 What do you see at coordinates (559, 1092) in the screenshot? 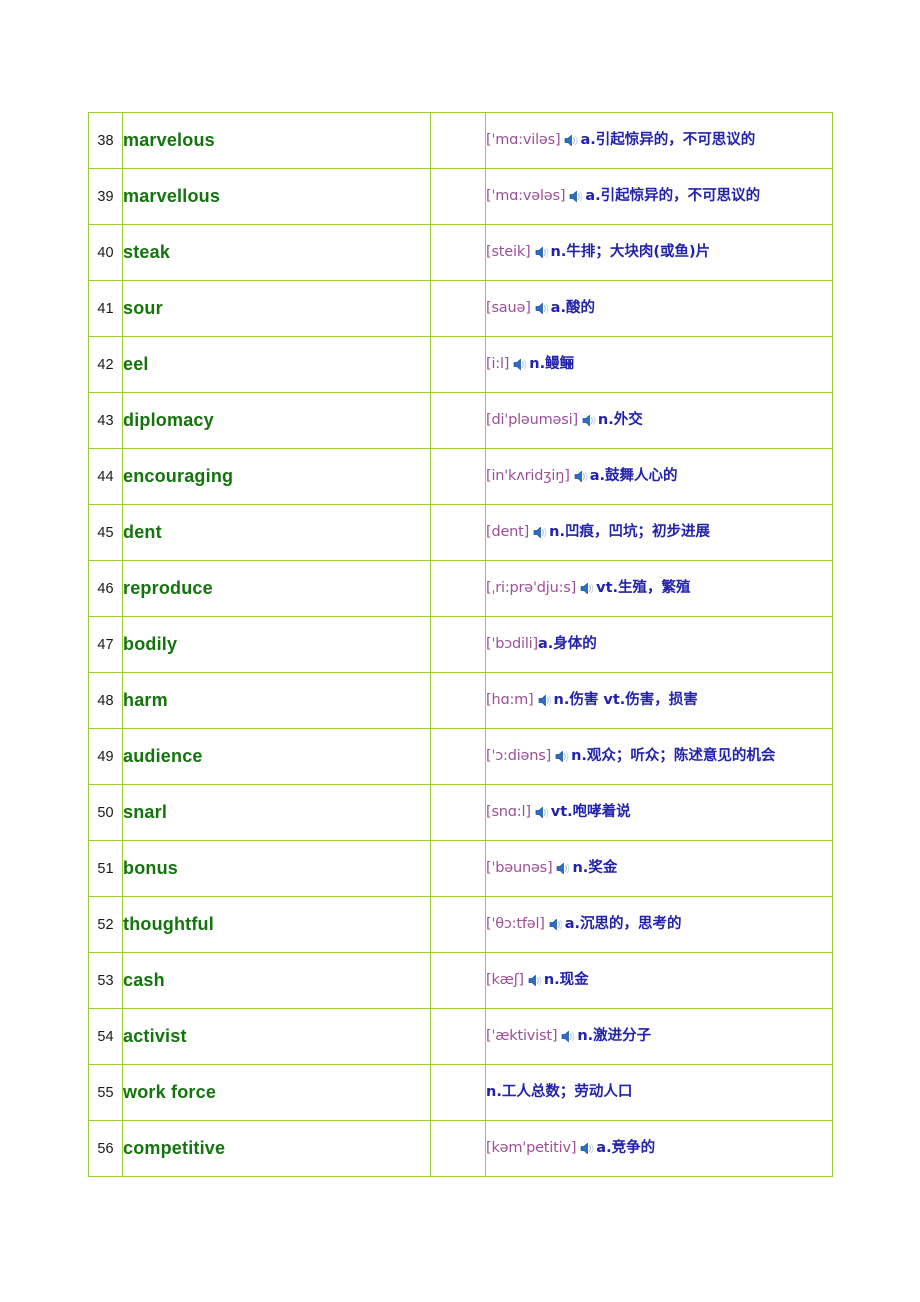
I see `word-meaning: n.工人总数；劳动人口` at bounding box center [559, 1092].